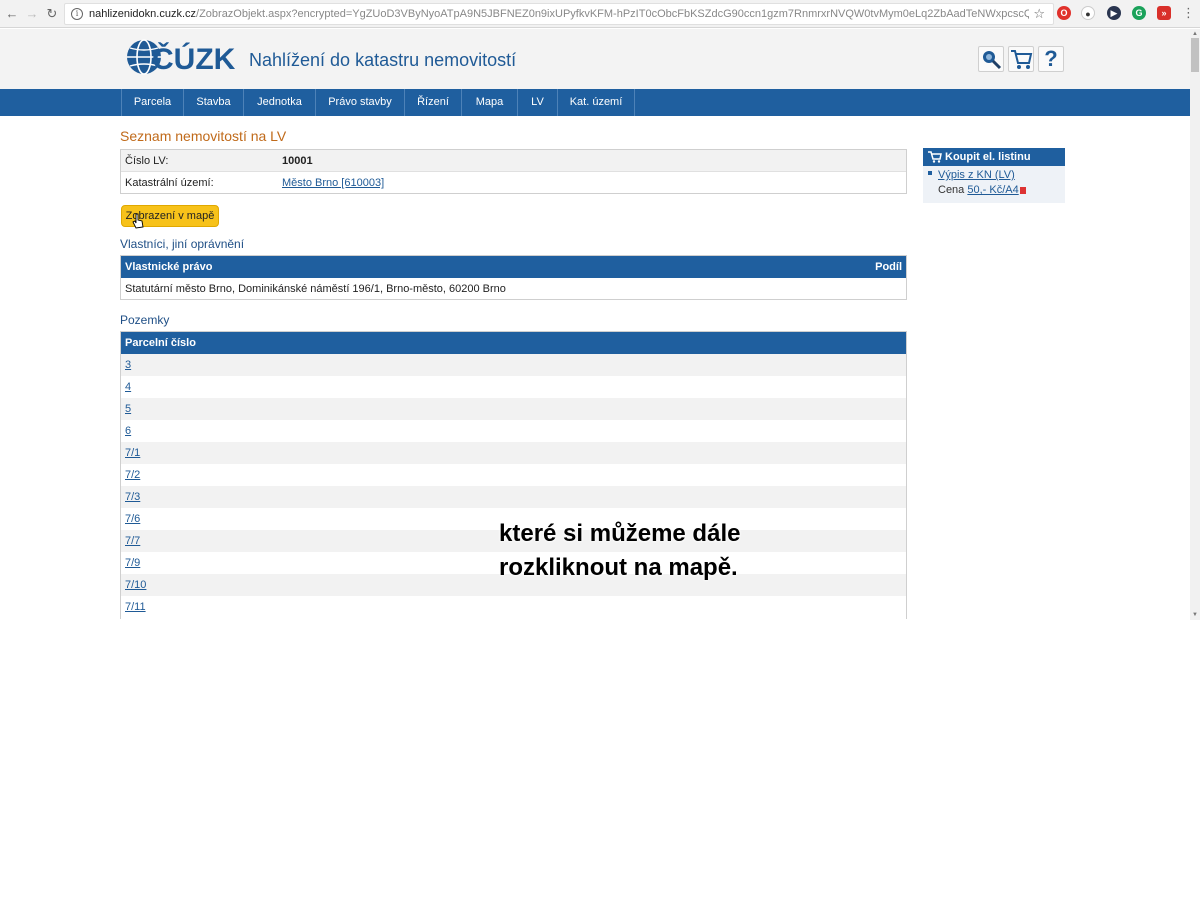  Describe the element at coordinates (513, 365) in the screenshot. I see `table-row: 3` at that location.